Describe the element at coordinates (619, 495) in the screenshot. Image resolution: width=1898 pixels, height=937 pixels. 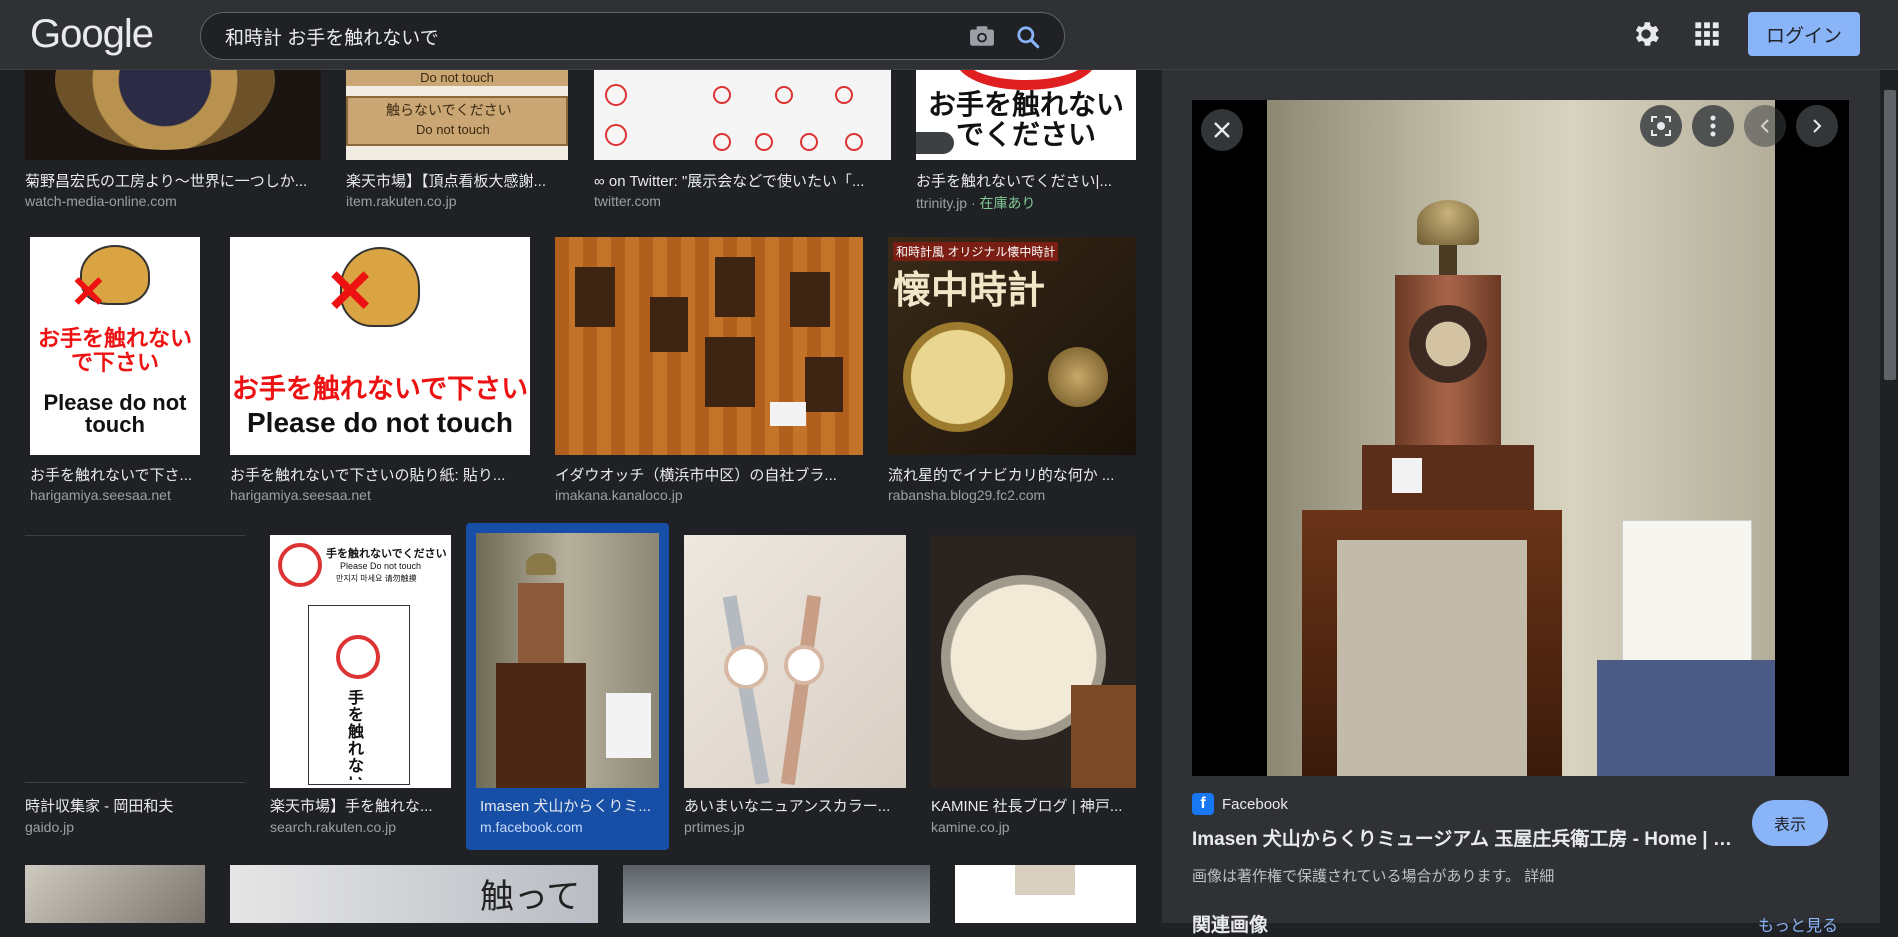
I see `result-source: imakana.kanaloco.jp` at that location.